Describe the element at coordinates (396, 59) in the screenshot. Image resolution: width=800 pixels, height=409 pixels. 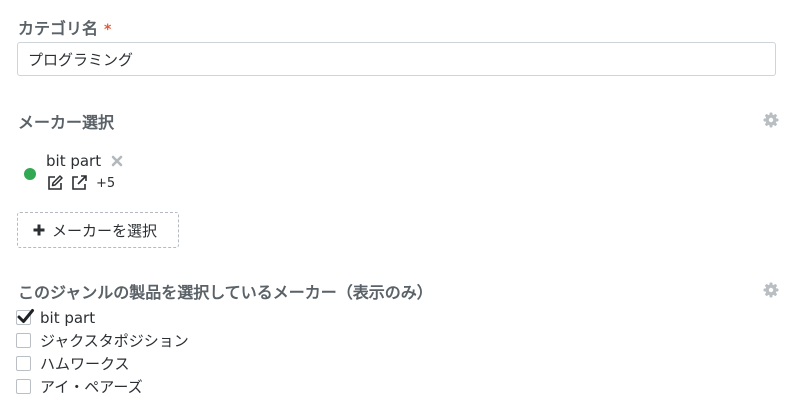
I see `category-name-input` at that location.